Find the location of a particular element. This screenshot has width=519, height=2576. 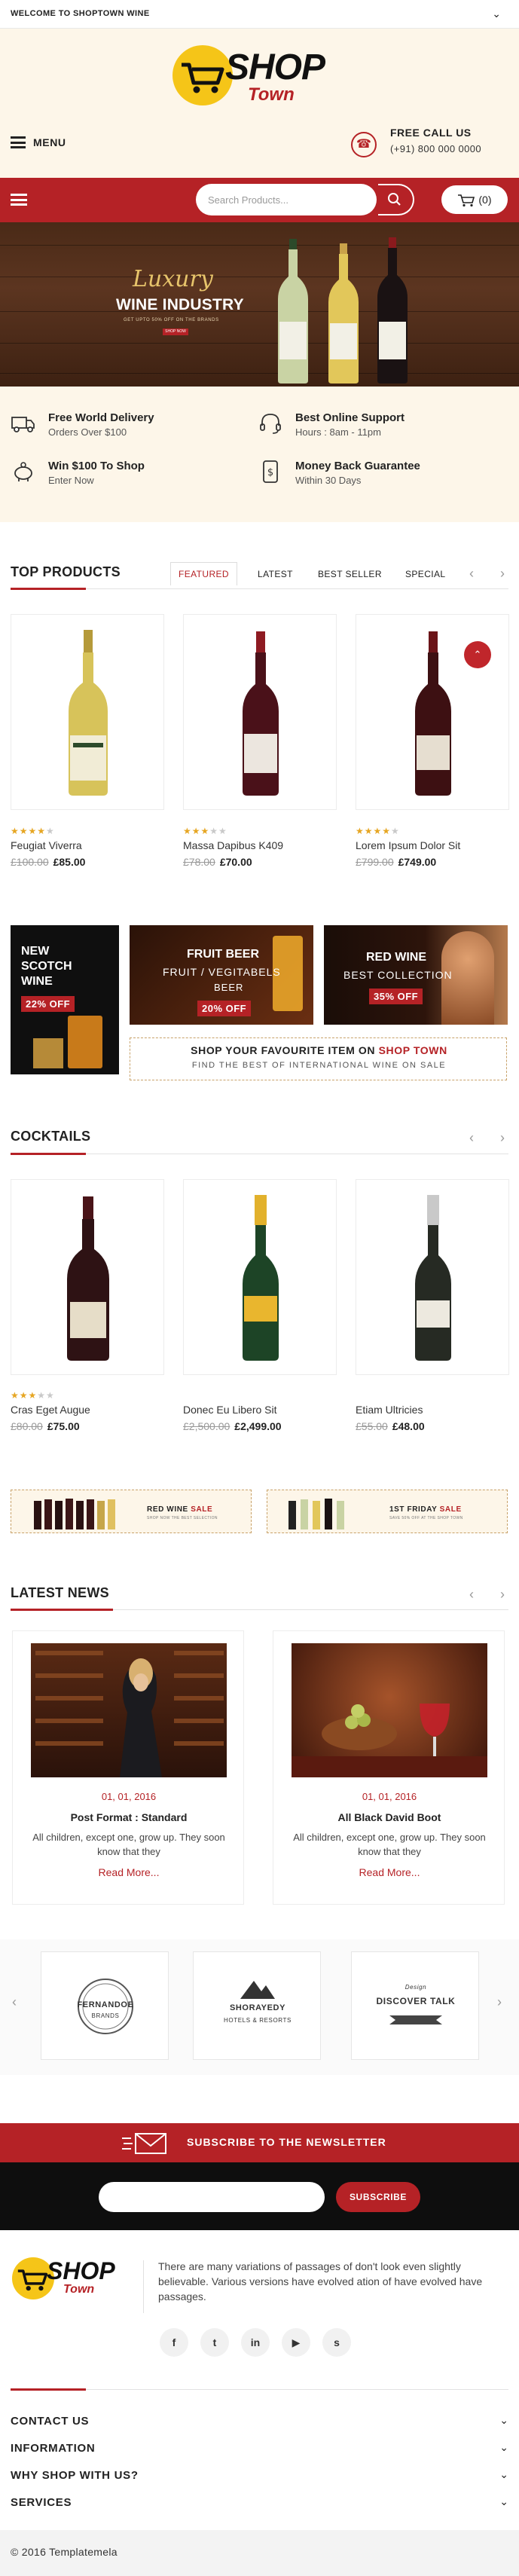

chevron-up-icon: ⌃ is located at coordinates (477, 654).